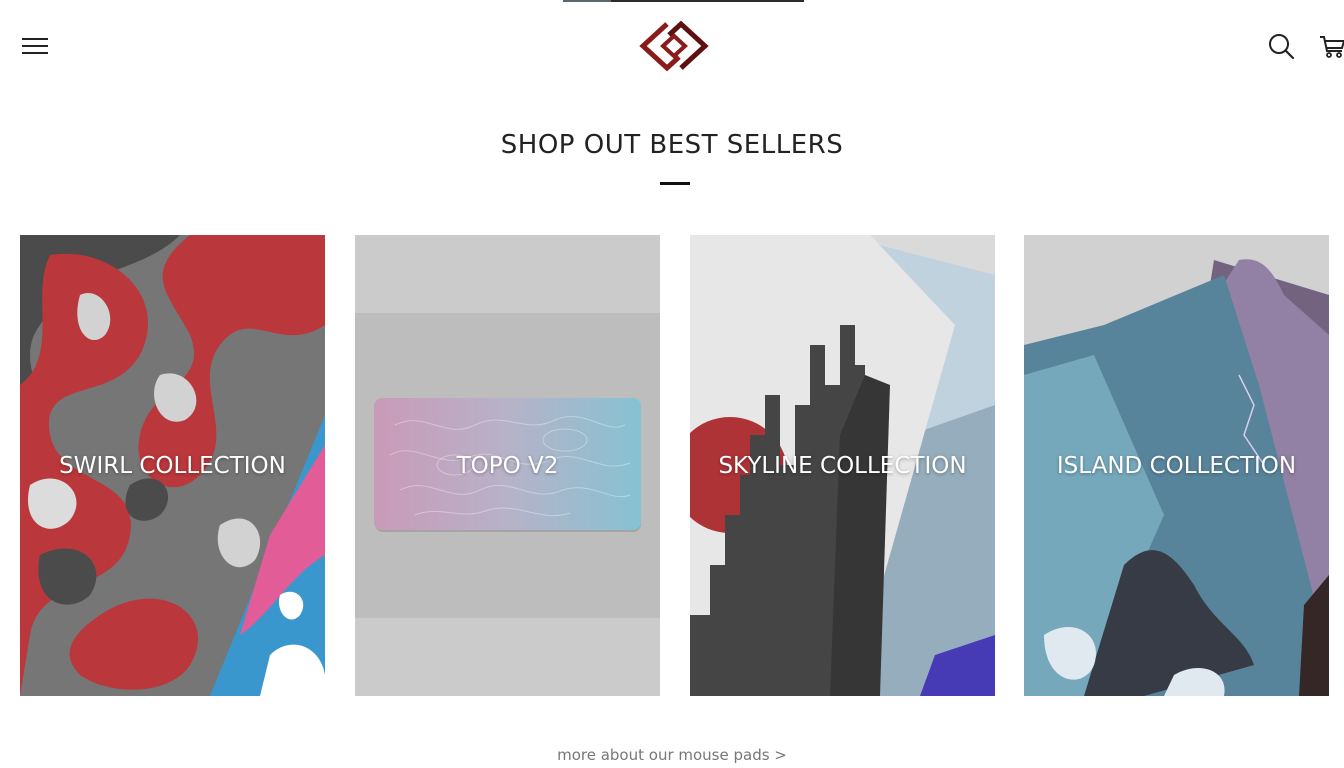 Image resolution: width=1344 pixels, height=768 pixels. I want to click on card-label: SWIRL COLLECTION, so click(172, 465).